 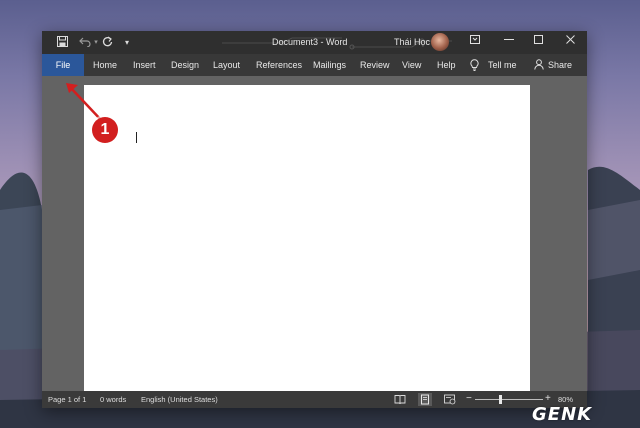 I want to click on tab-design: Design, so click(x=185, y=65).